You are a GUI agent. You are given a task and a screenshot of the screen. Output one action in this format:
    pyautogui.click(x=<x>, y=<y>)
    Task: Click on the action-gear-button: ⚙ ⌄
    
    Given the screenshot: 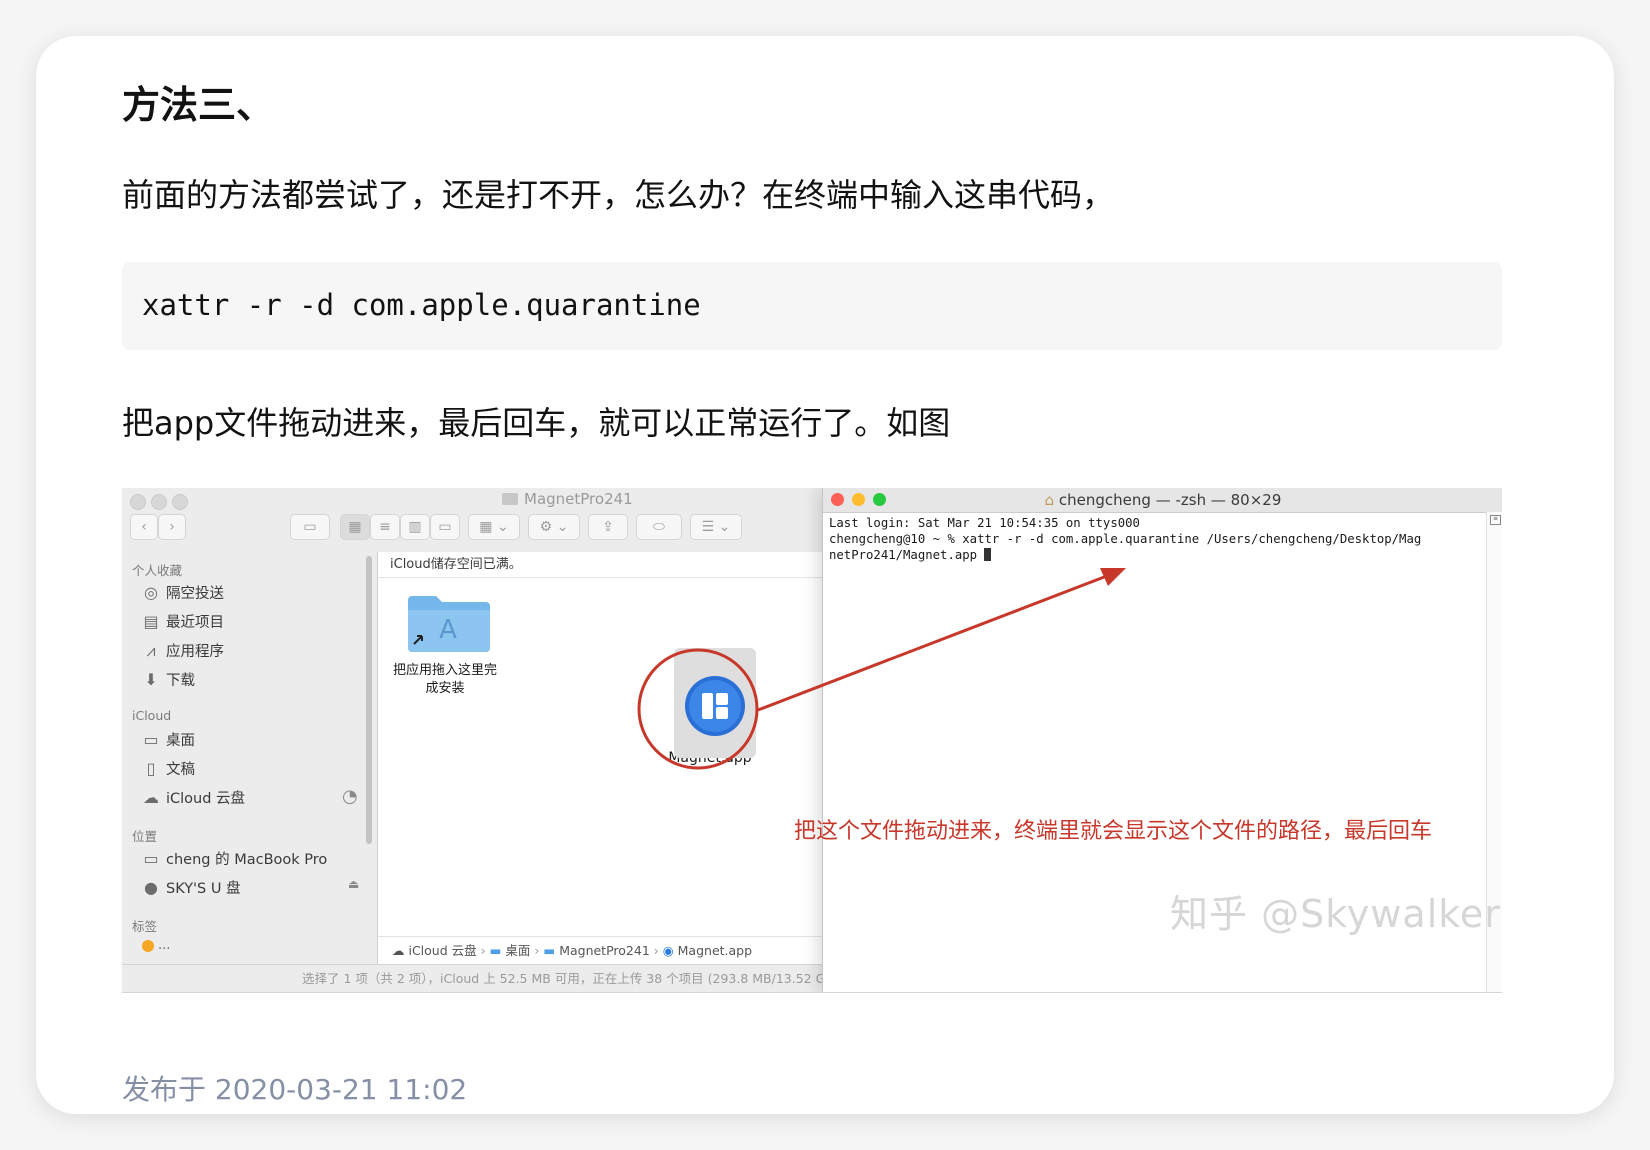 What is the action you would take?
    pyautogui.click(x=554, y=527)
    